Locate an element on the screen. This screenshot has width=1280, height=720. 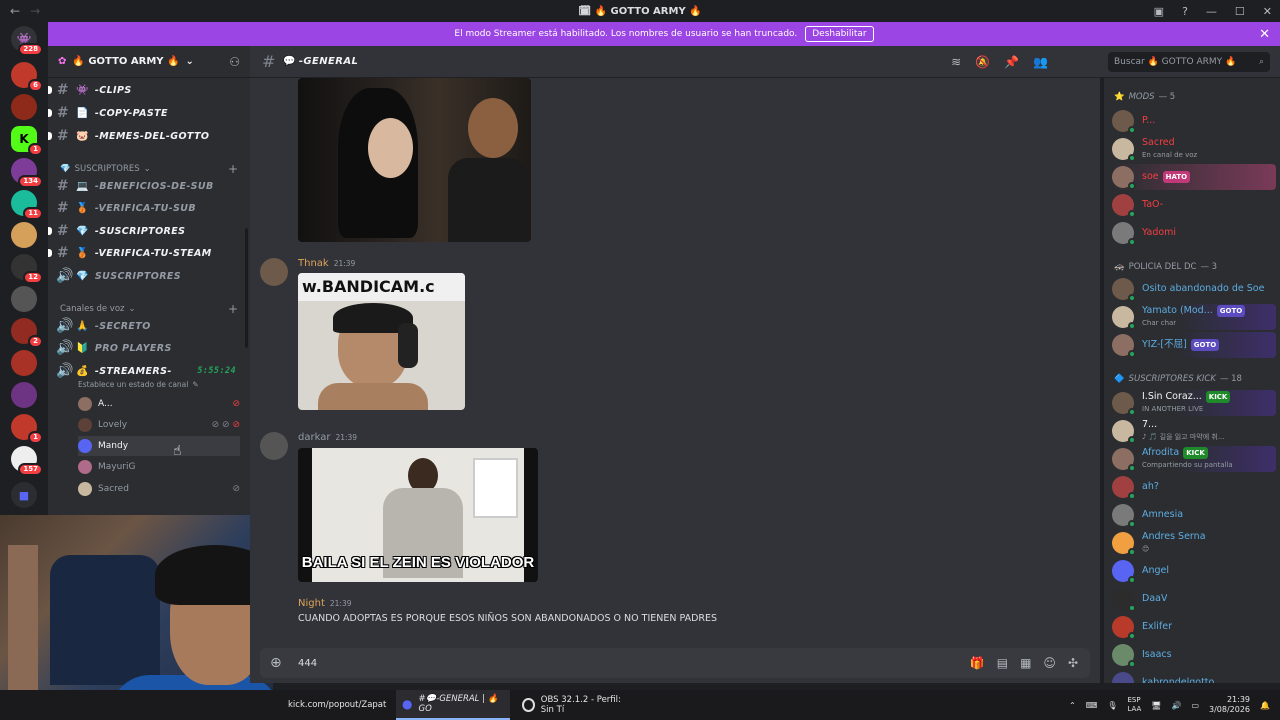
member-item: Yamato (Mod... GOTO Char char is located at coordinates (1194, 317).